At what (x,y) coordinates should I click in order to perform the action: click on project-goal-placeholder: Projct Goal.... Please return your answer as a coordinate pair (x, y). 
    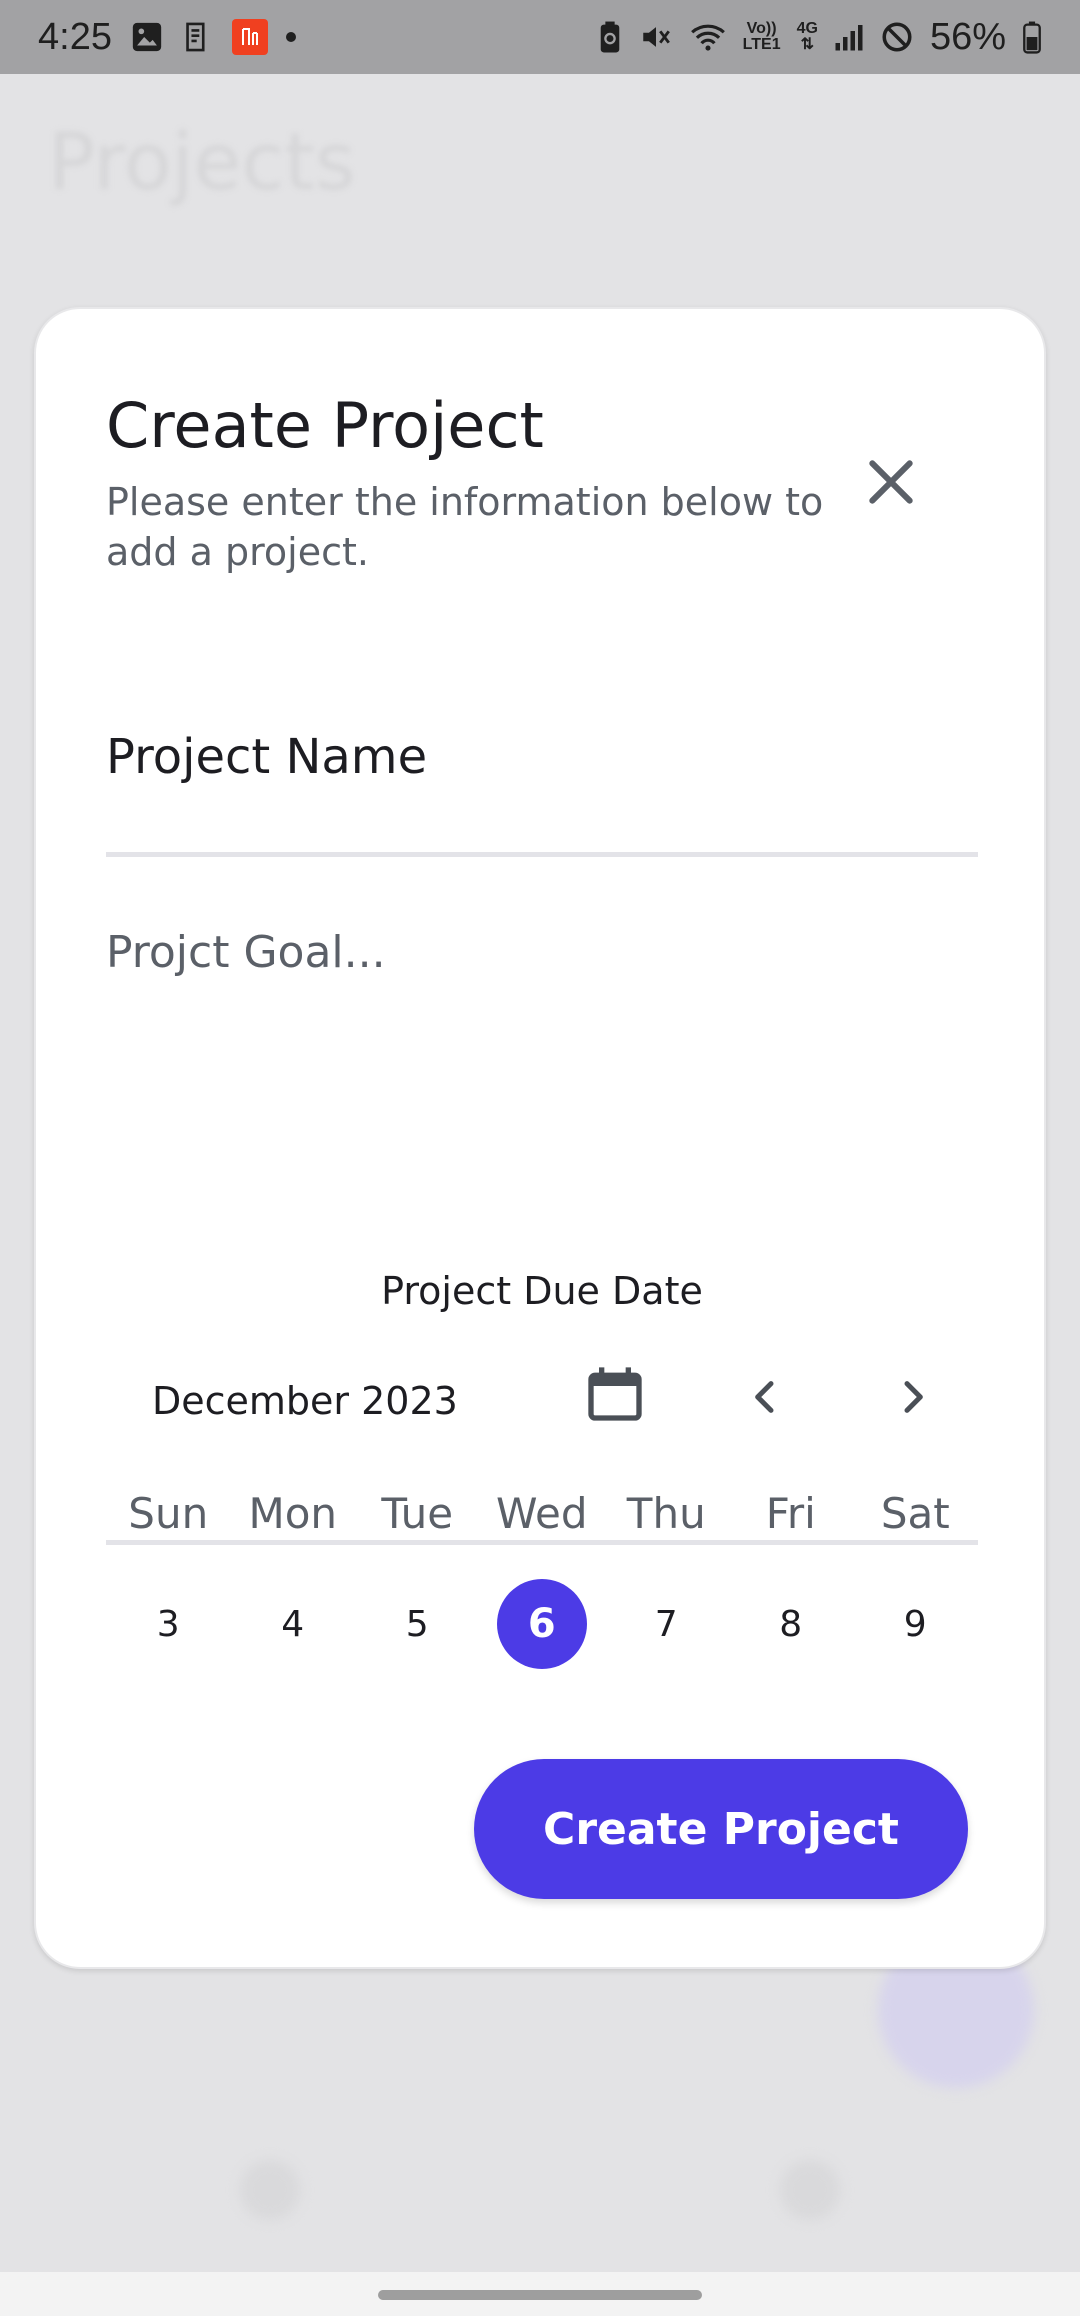
    Looking at the image, I should click on (246, 952).